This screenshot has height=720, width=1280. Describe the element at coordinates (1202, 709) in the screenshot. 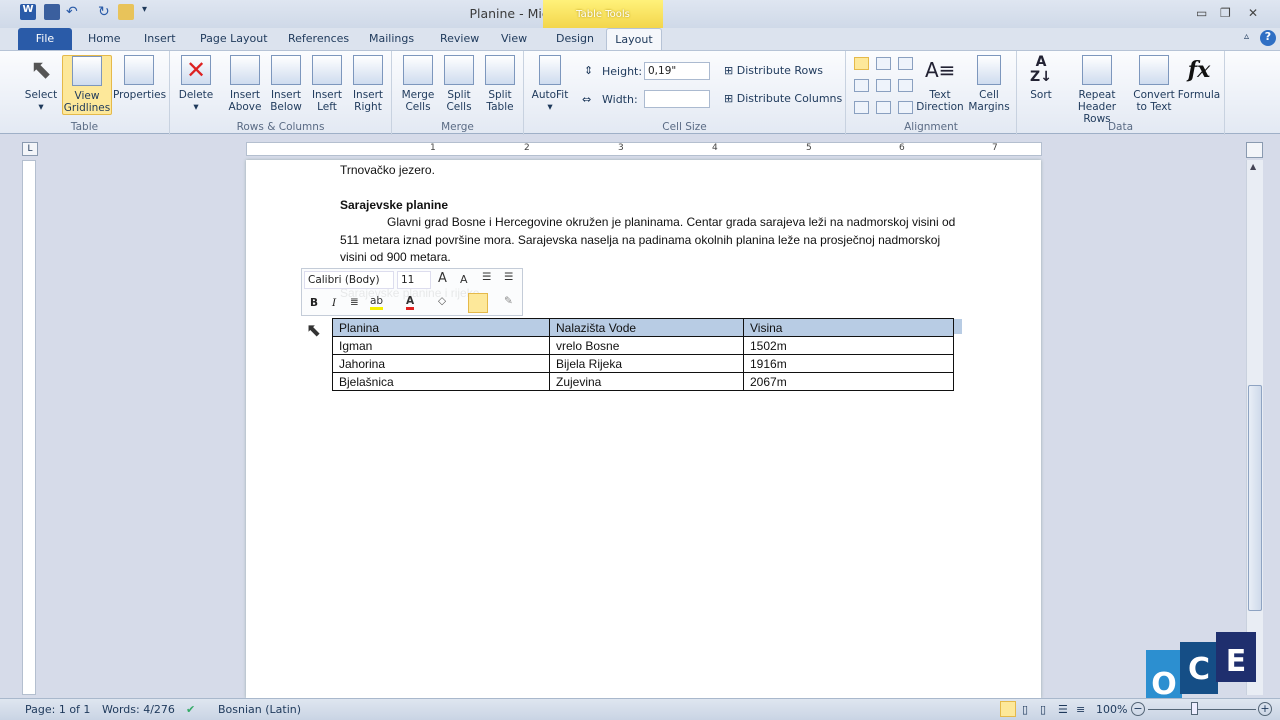

I see `zoom-slider` at that location.